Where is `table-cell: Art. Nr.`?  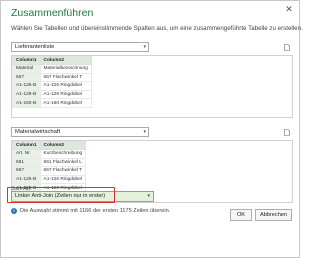
table-cell: Art. Nr. is located at coordinates (26, 154).